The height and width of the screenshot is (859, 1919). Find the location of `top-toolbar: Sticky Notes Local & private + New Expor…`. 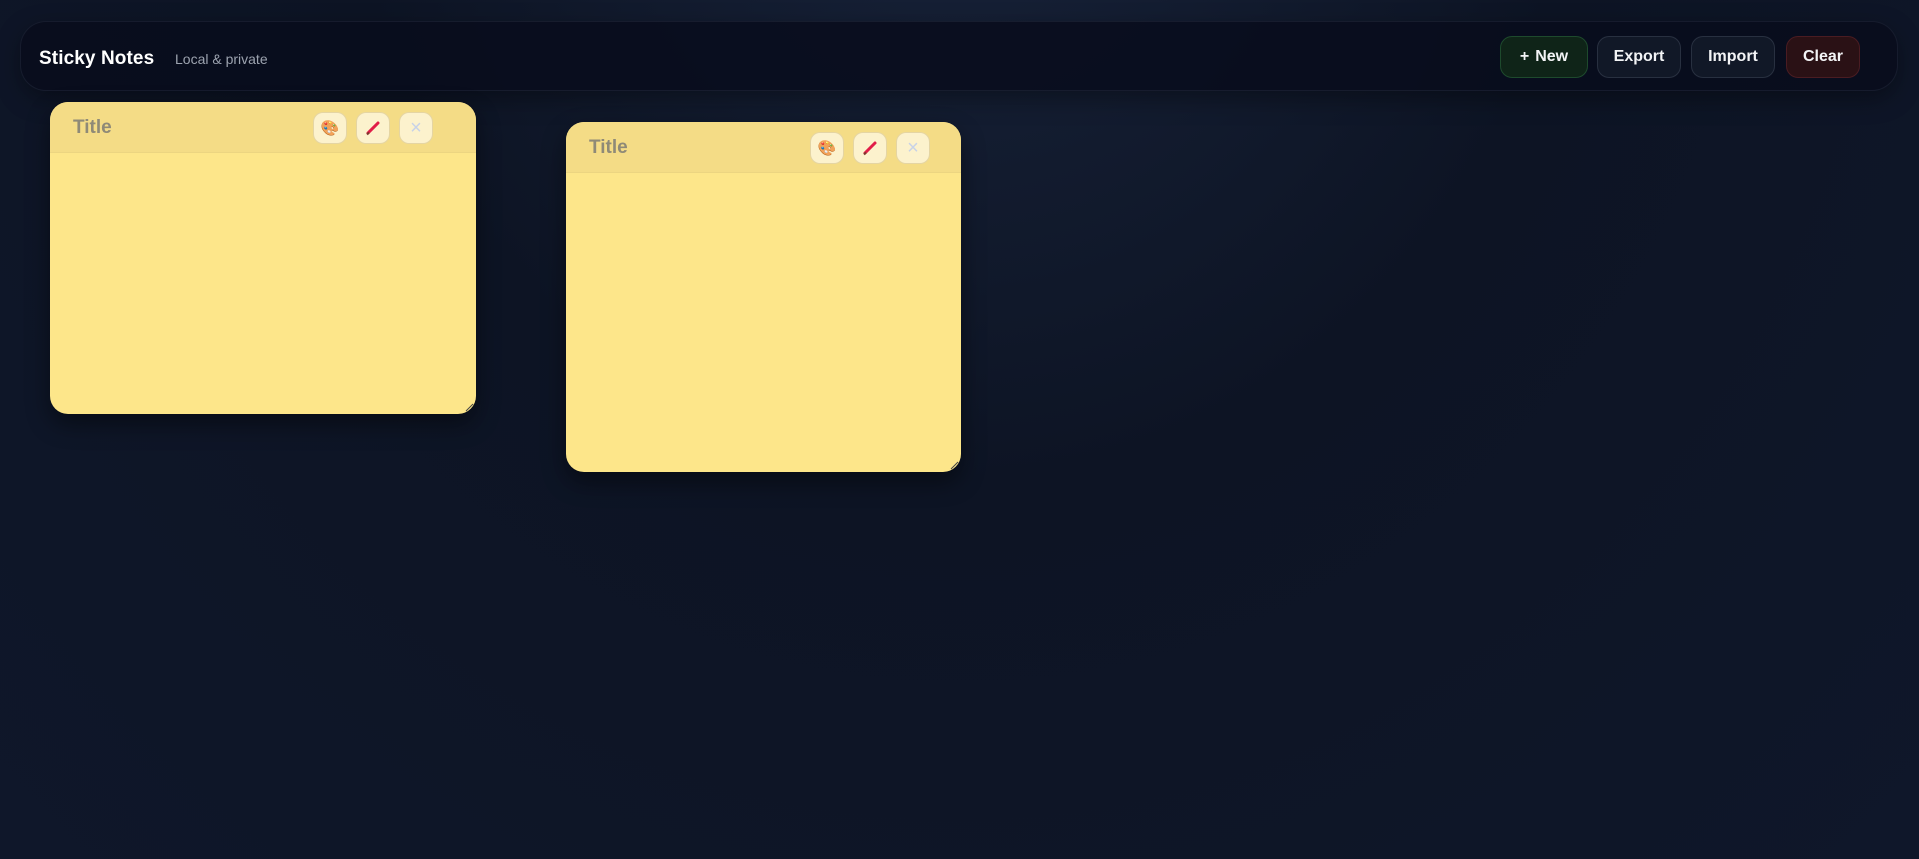

top-toolbar: Sticky Notes Local & private + New Expor… is located at coordinates (959, 56).